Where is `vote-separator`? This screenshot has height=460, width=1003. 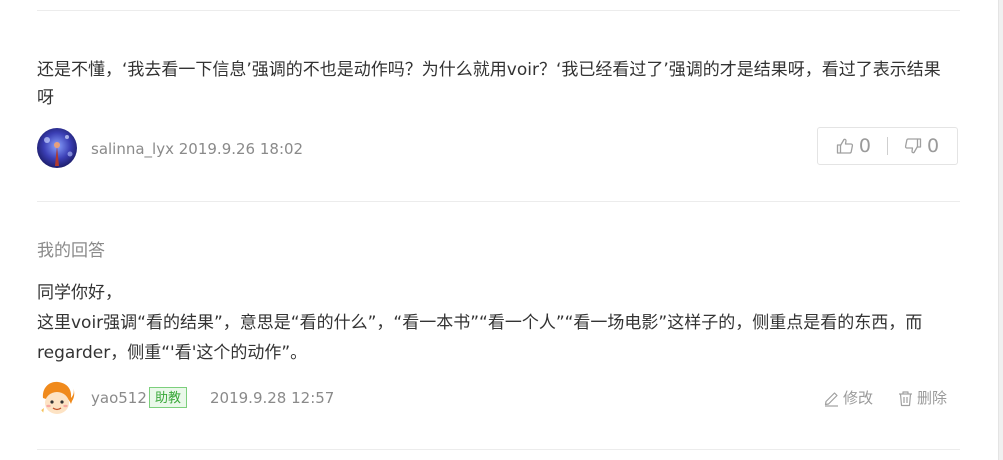
vote-separator is located at coordinates (887, 146).